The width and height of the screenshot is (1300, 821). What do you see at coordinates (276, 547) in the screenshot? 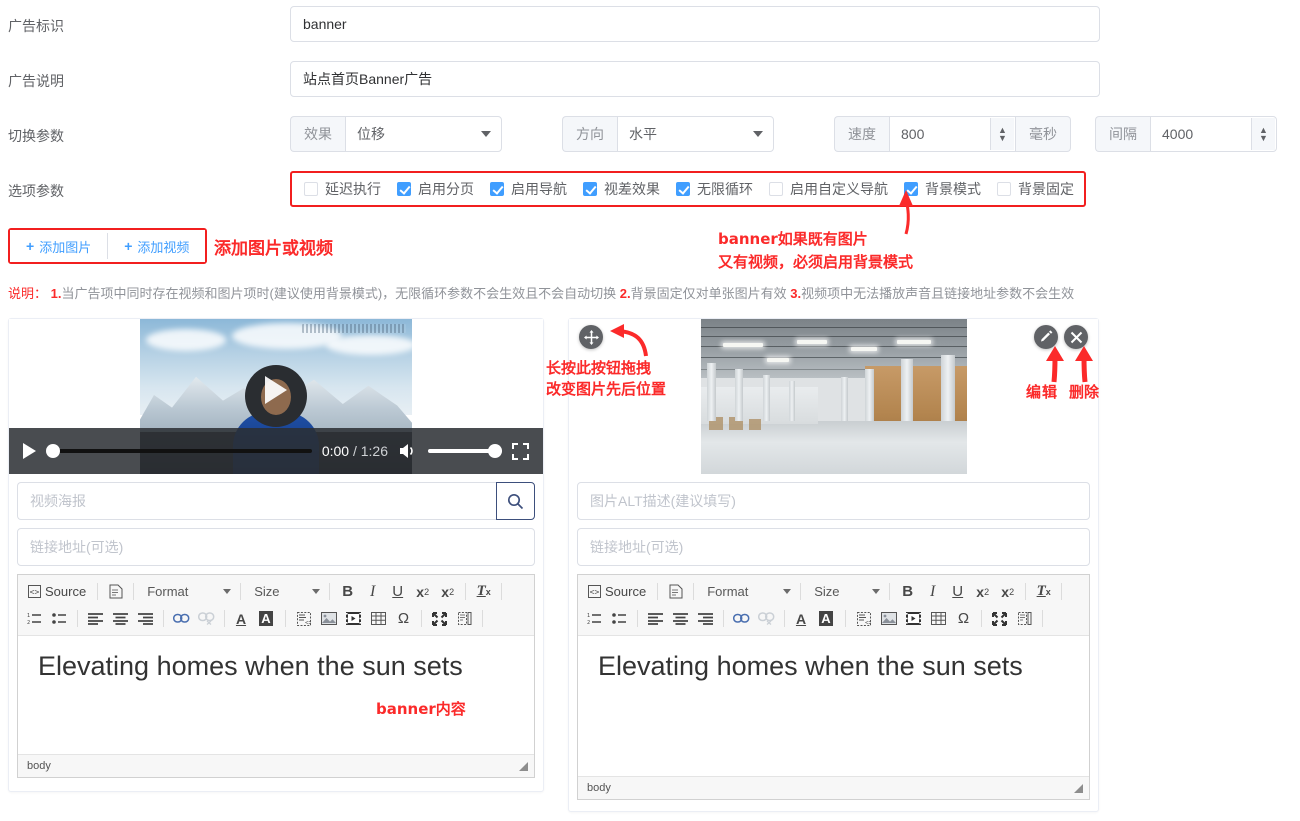
I see `video-link-input` at bounding box center [276, 547].